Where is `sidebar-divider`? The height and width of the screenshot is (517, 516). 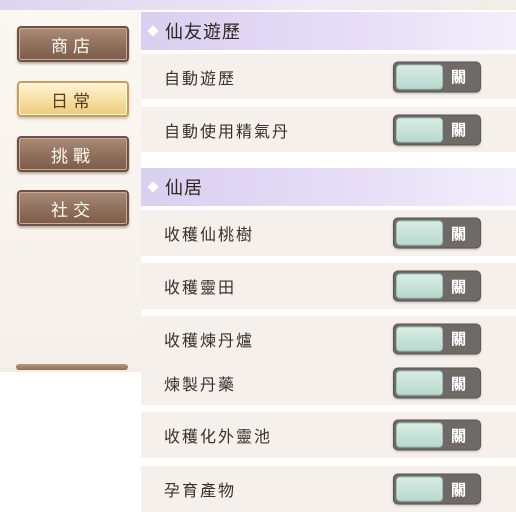
sidebar-divider is located at coordinates (72, 367).